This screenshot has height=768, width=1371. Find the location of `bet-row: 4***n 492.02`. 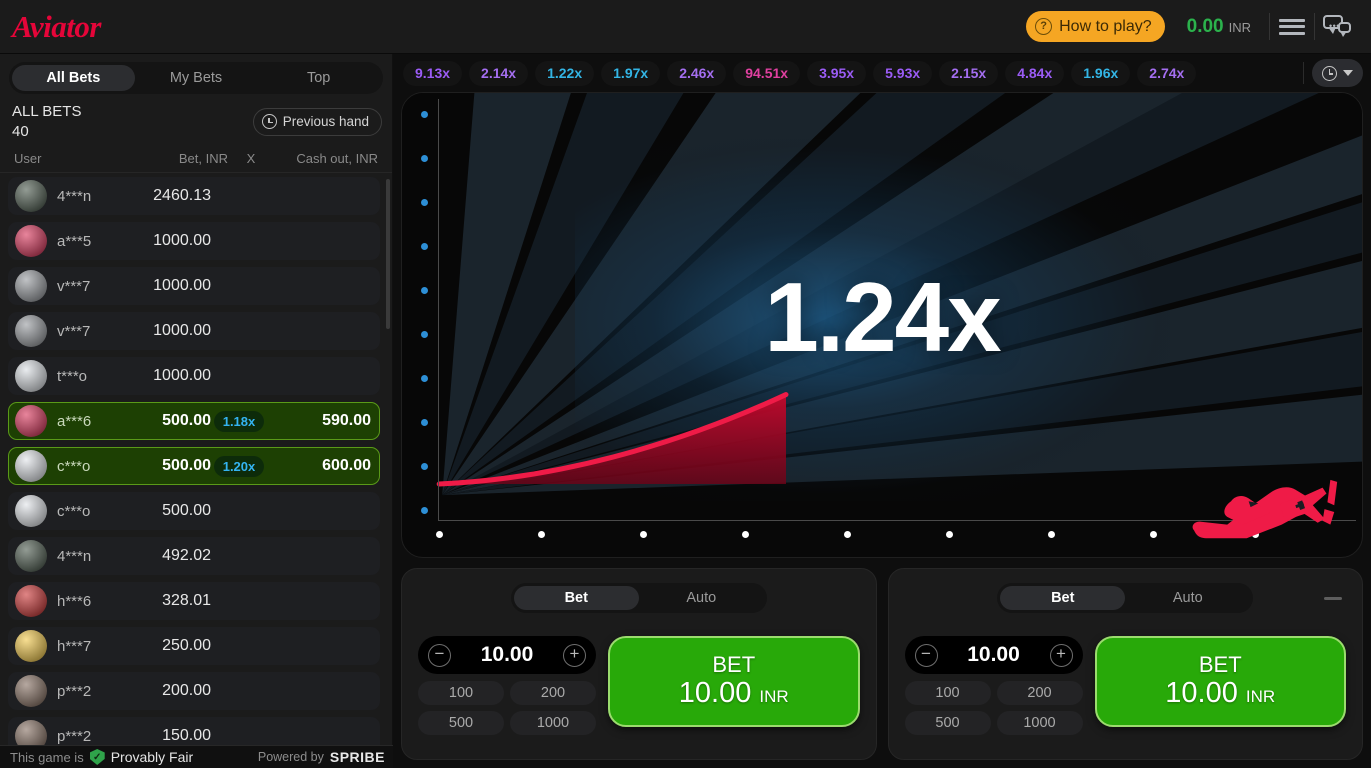

bet-row: 4***n 492.02 is located at coordinates (194, 556).